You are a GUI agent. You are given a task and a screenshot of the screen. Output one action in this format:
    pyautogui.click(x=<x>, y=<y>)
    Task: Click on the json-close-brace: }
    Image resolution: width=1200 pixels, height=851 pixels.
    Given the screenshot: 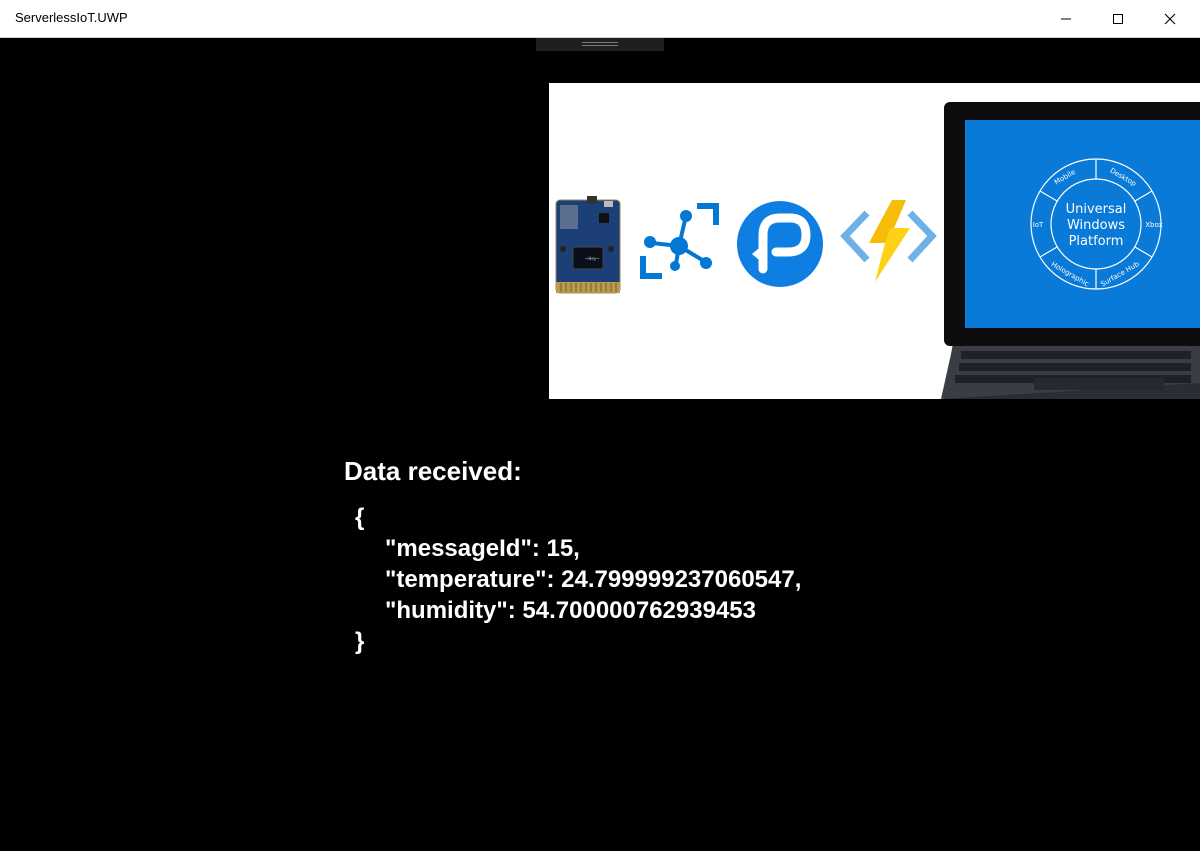 What is the action you would take?
    pyautogui.click(x=360, y=641)
    